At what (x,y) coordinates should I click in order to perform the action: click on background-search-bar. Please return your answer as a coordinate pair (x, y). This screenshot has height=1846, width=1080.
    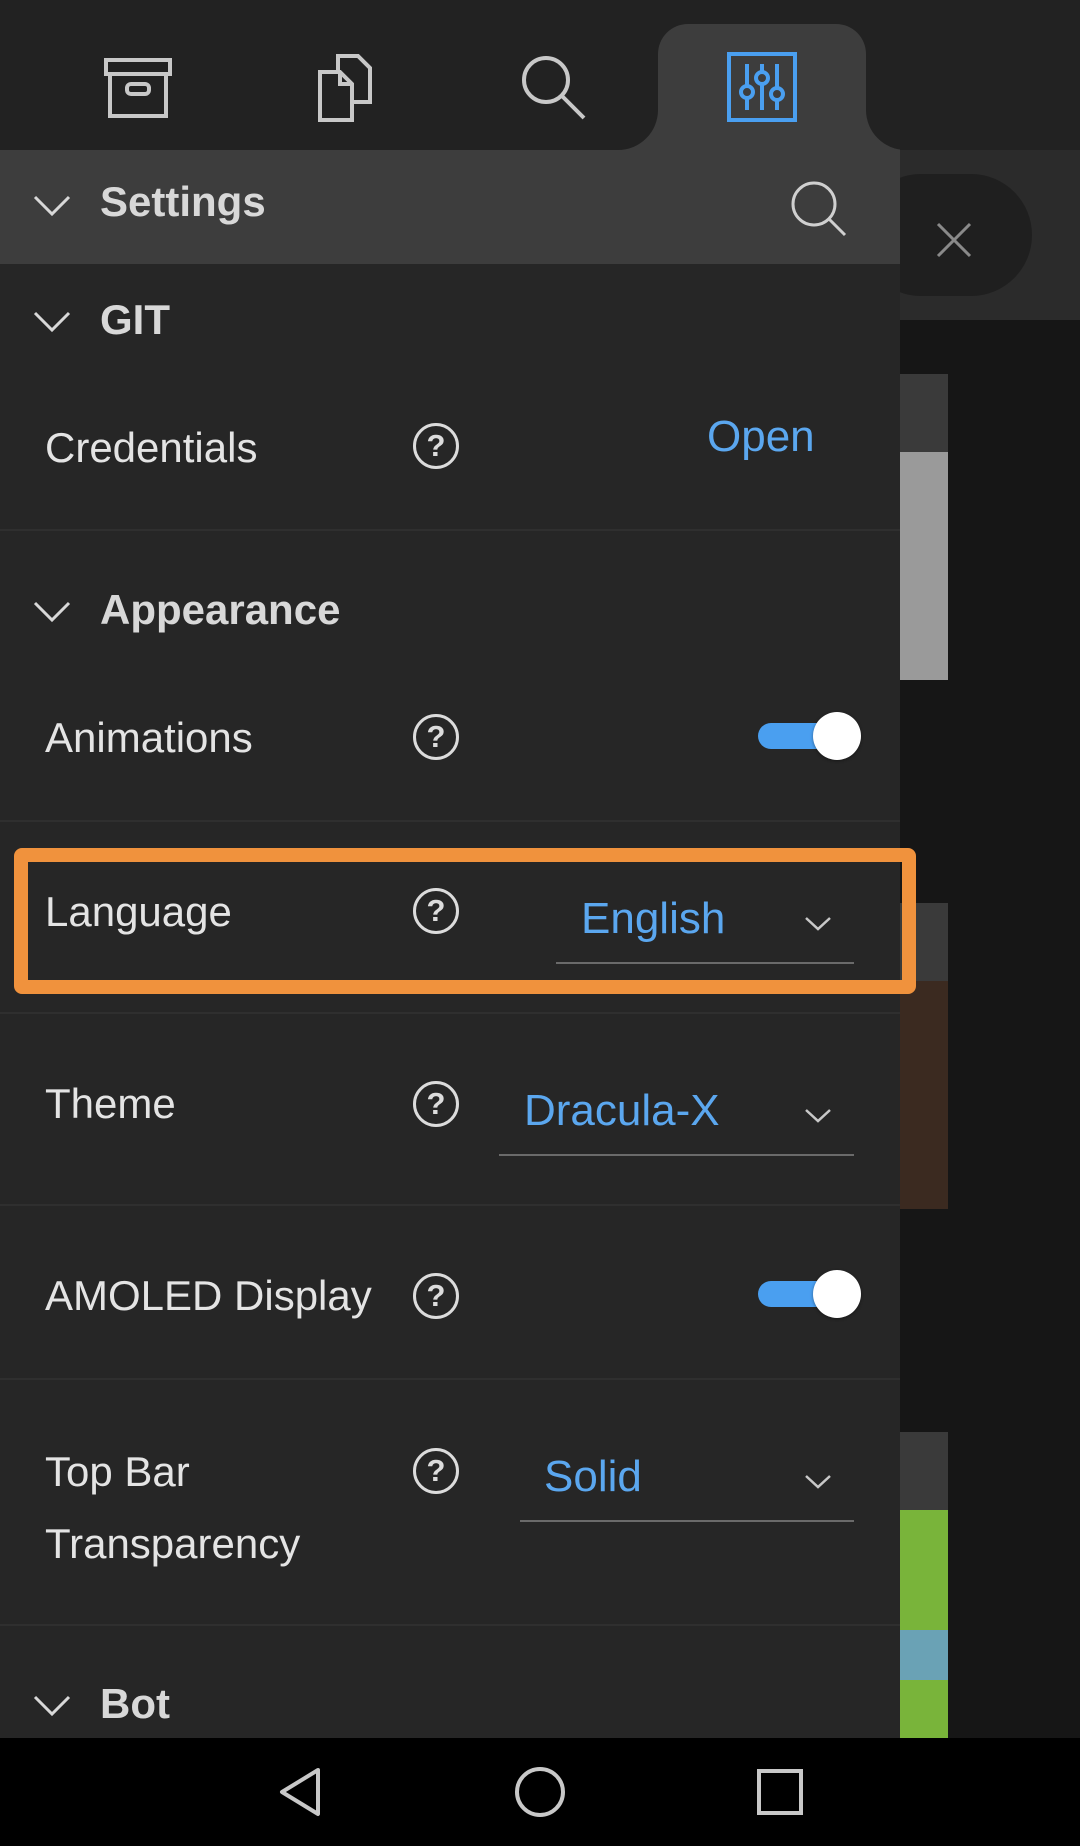
    Looking at the image, I should click on (970, 235).